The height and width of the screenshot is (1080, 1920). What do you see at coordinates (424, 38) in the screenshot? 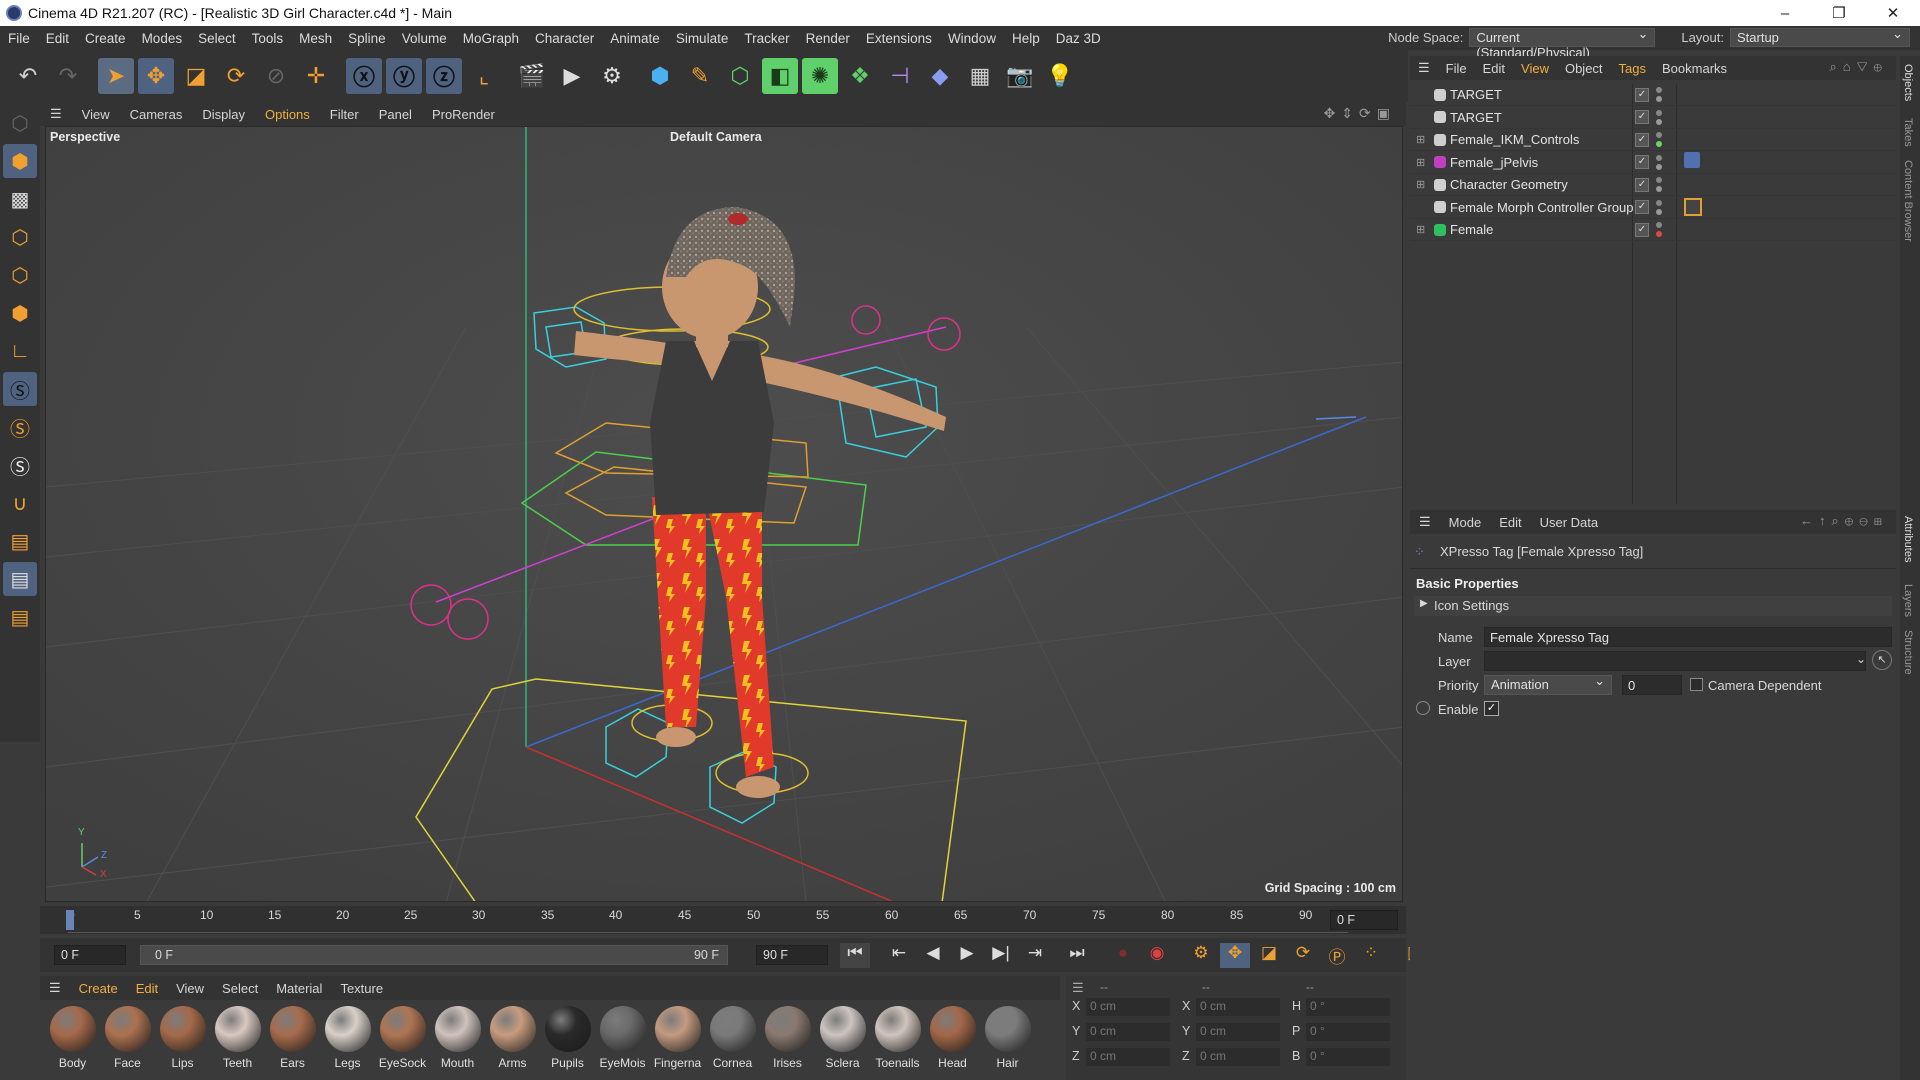
I see `menu-volume: Volume` at bounding box center [424, 38].